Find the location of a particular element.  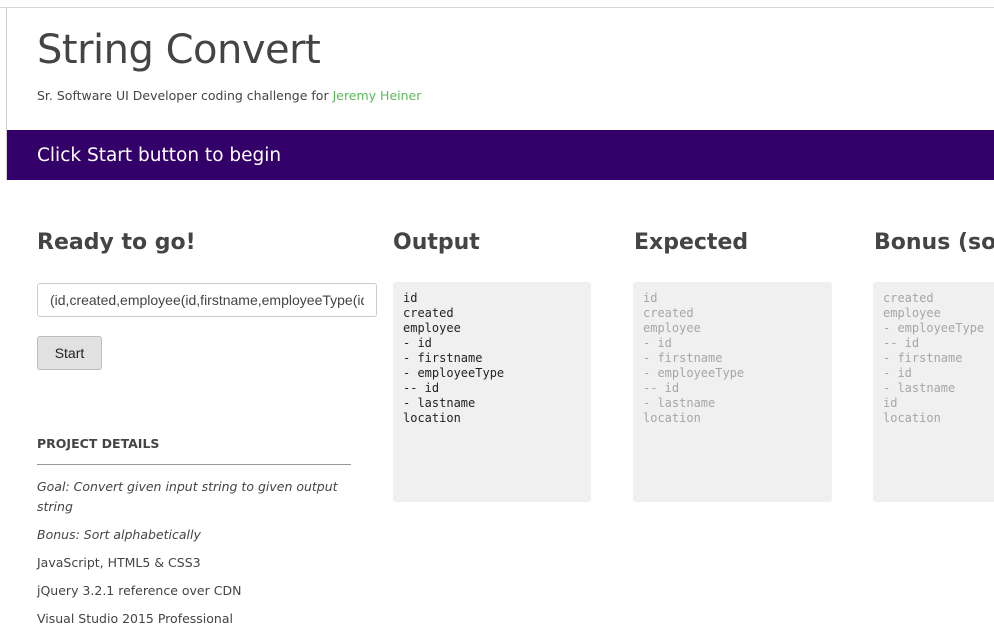

detail-ide: Visual Studio 2015 Professional is located at coordinates (135, 618).